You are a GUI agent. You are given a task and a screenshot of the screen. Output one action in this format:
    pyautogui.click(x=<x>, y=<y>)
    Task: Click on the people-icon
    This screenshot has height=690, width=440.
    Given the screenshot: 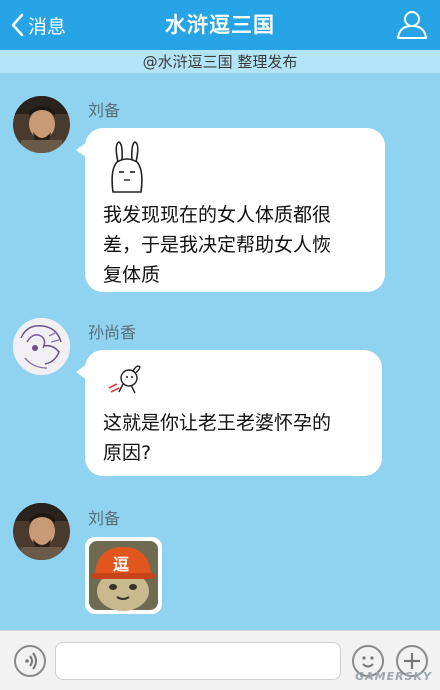 What is the action you would take?
    pyautogui.click(x=412, y=25)
    